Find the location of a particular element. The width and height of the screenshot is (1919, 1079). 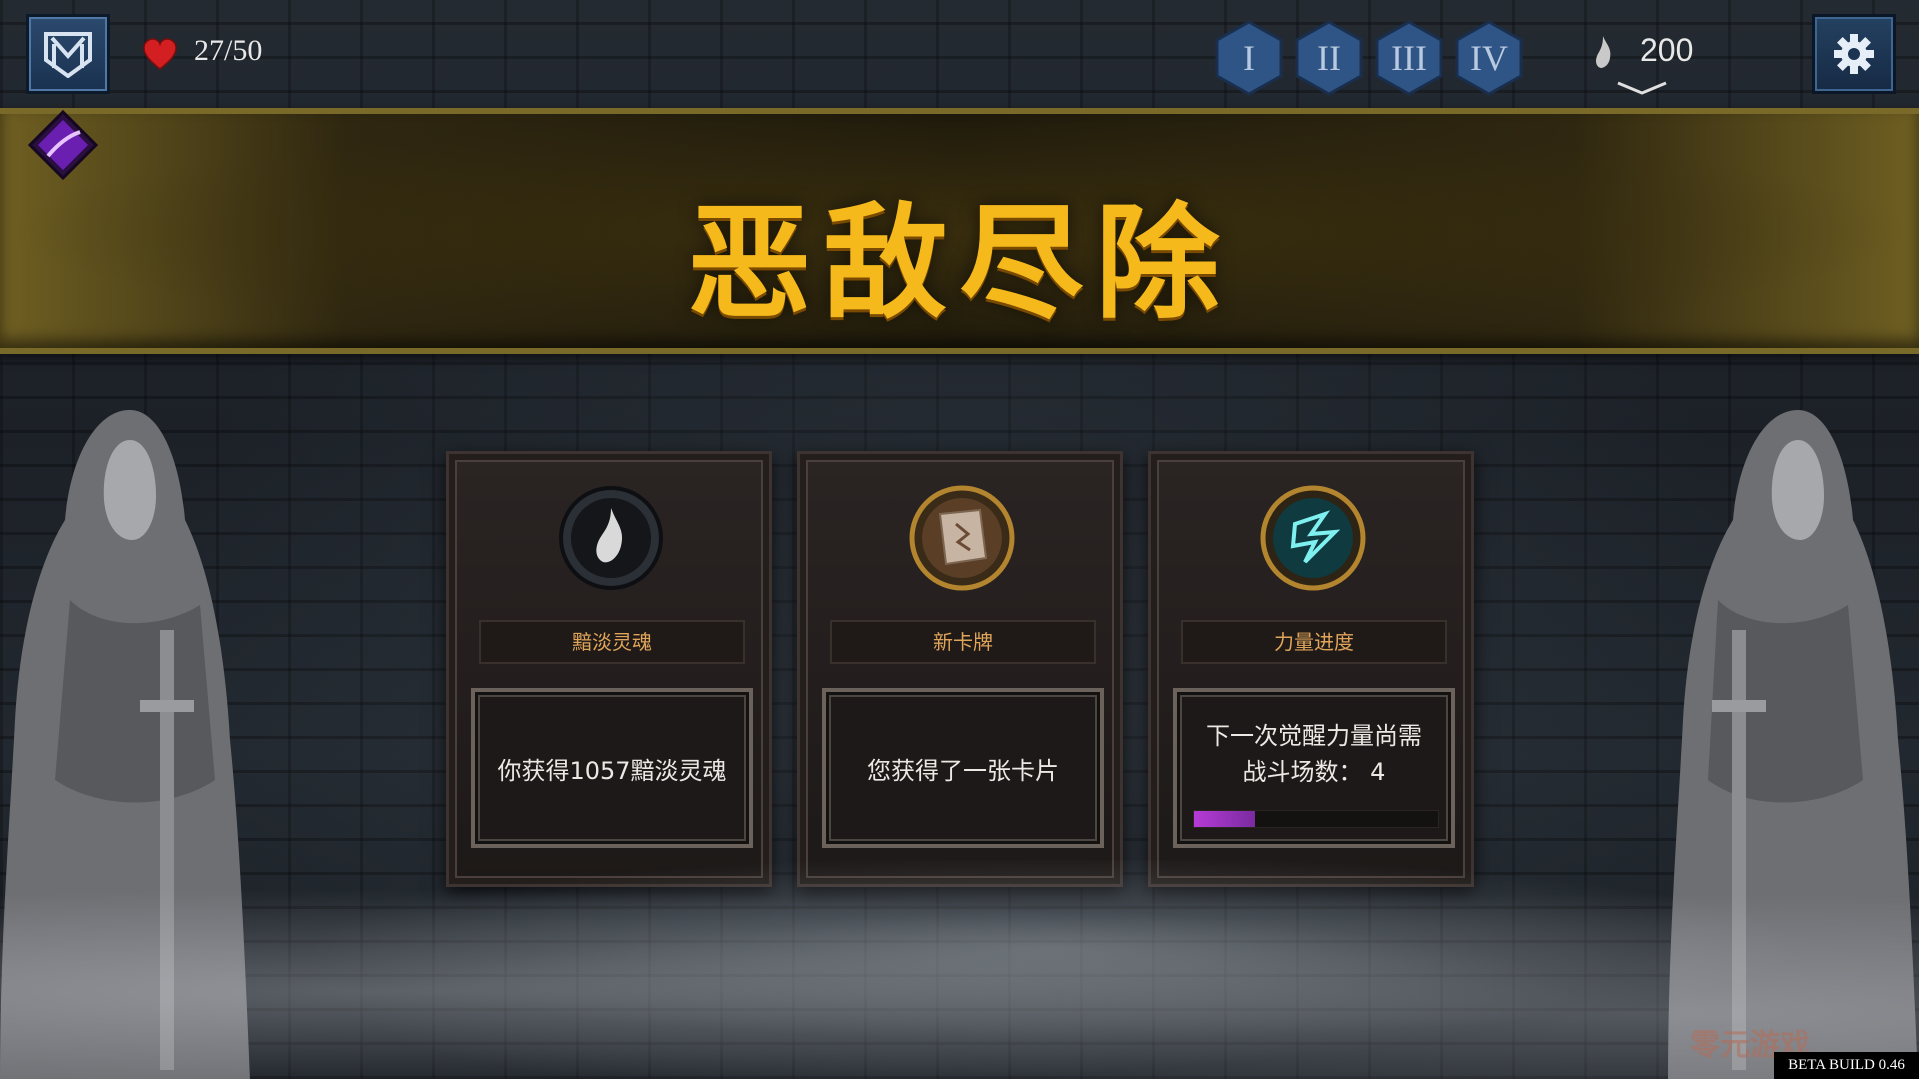

gear-icon is located at coordinates (1854, 54).